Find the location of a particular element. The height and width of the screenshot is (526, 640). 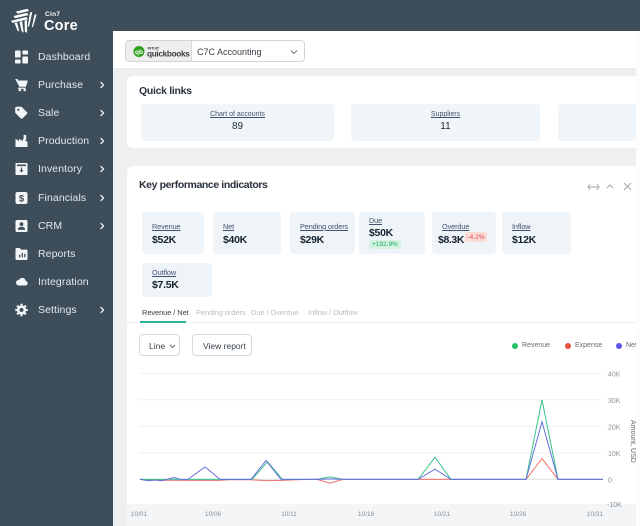

svg-text: 0 is located at coordinates (610, 480).